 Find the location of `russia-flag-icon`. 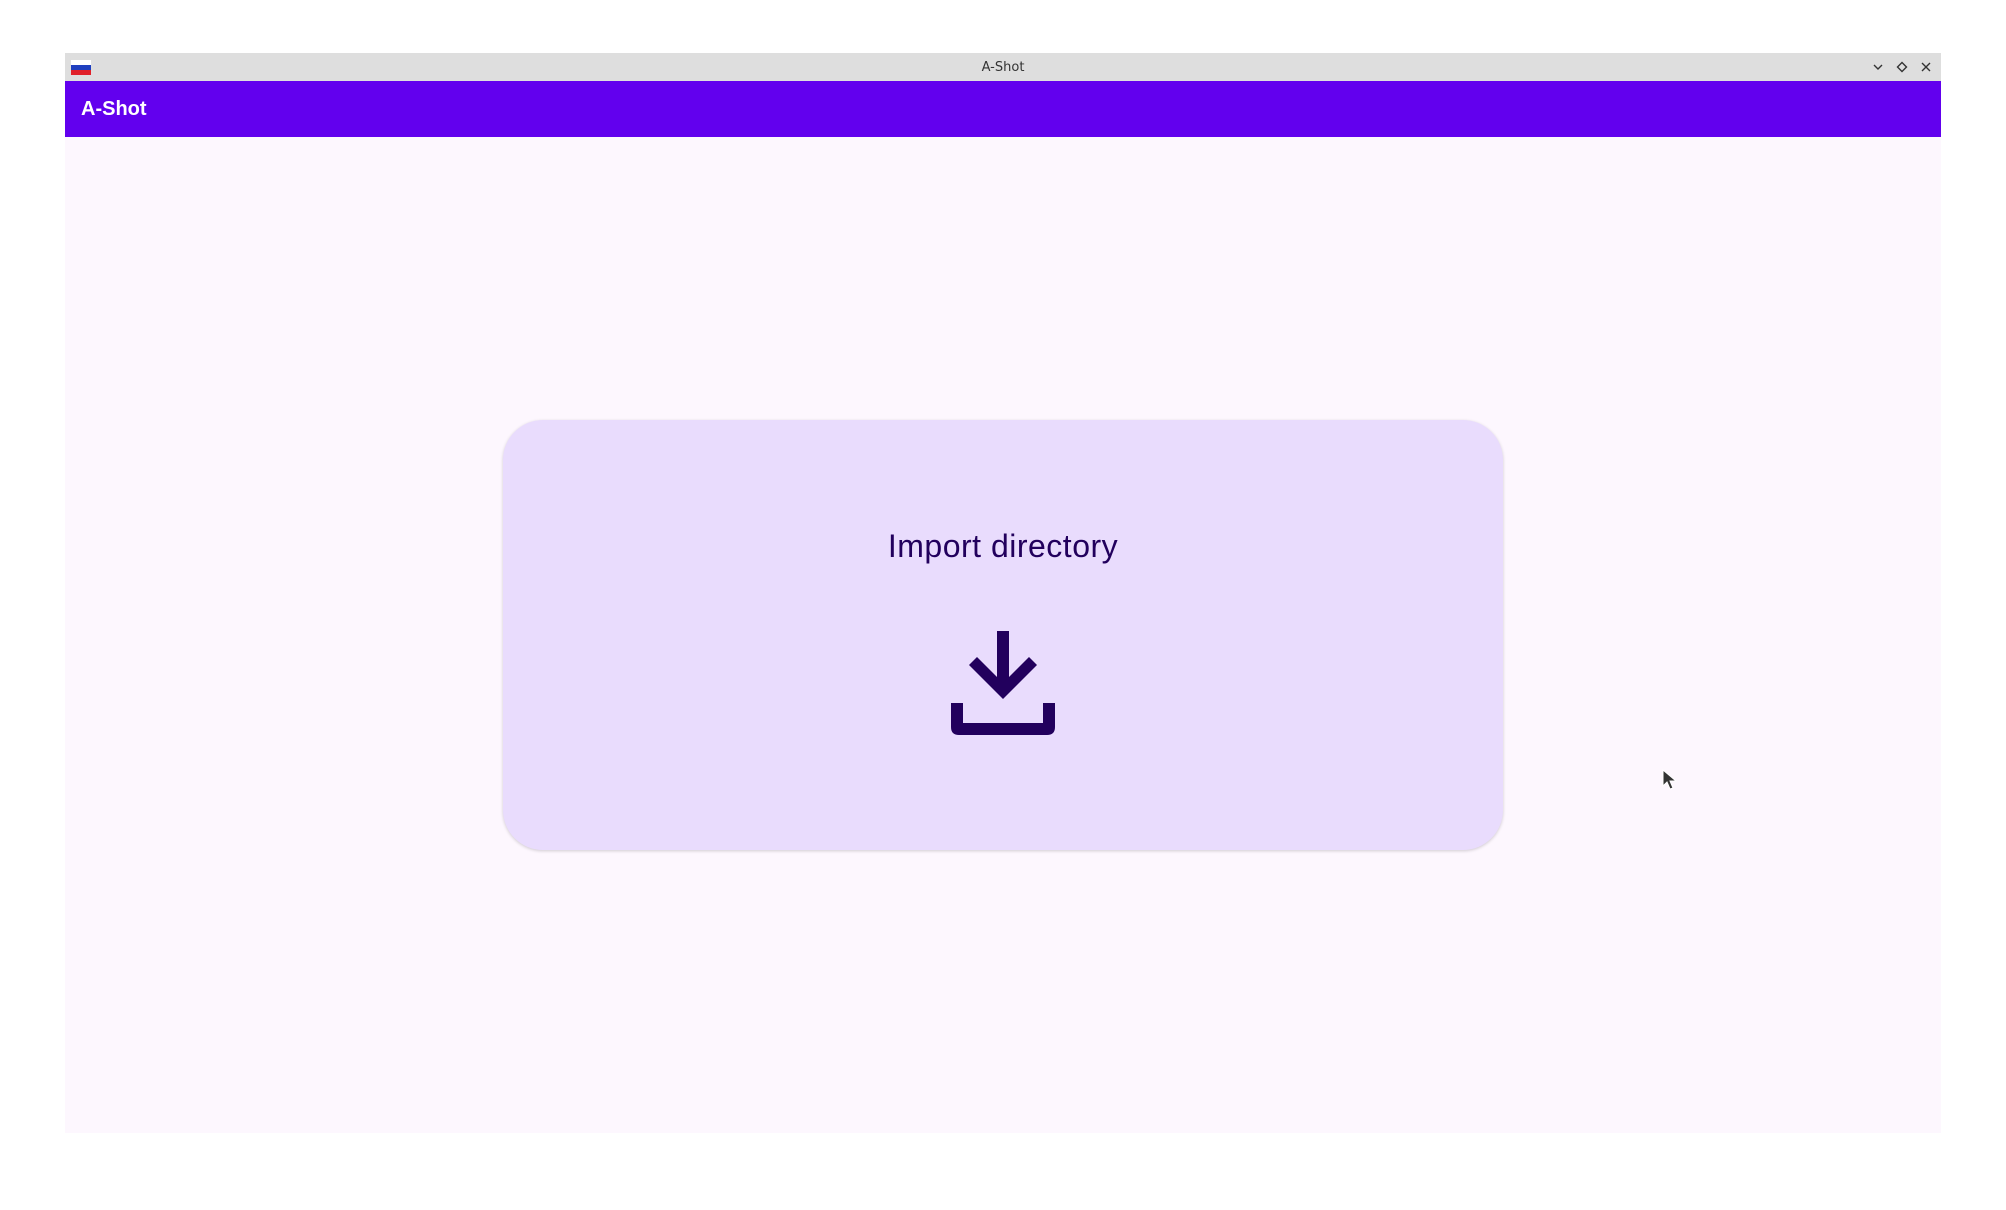

russia-flag-icon is located at coordinates (81, 67).